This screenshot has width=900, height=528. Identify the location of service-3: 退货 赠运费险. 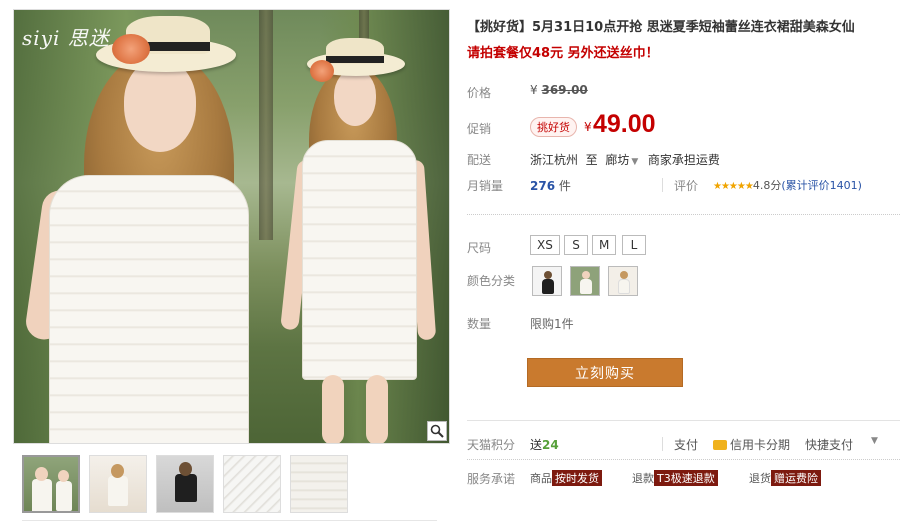
(785, 478).